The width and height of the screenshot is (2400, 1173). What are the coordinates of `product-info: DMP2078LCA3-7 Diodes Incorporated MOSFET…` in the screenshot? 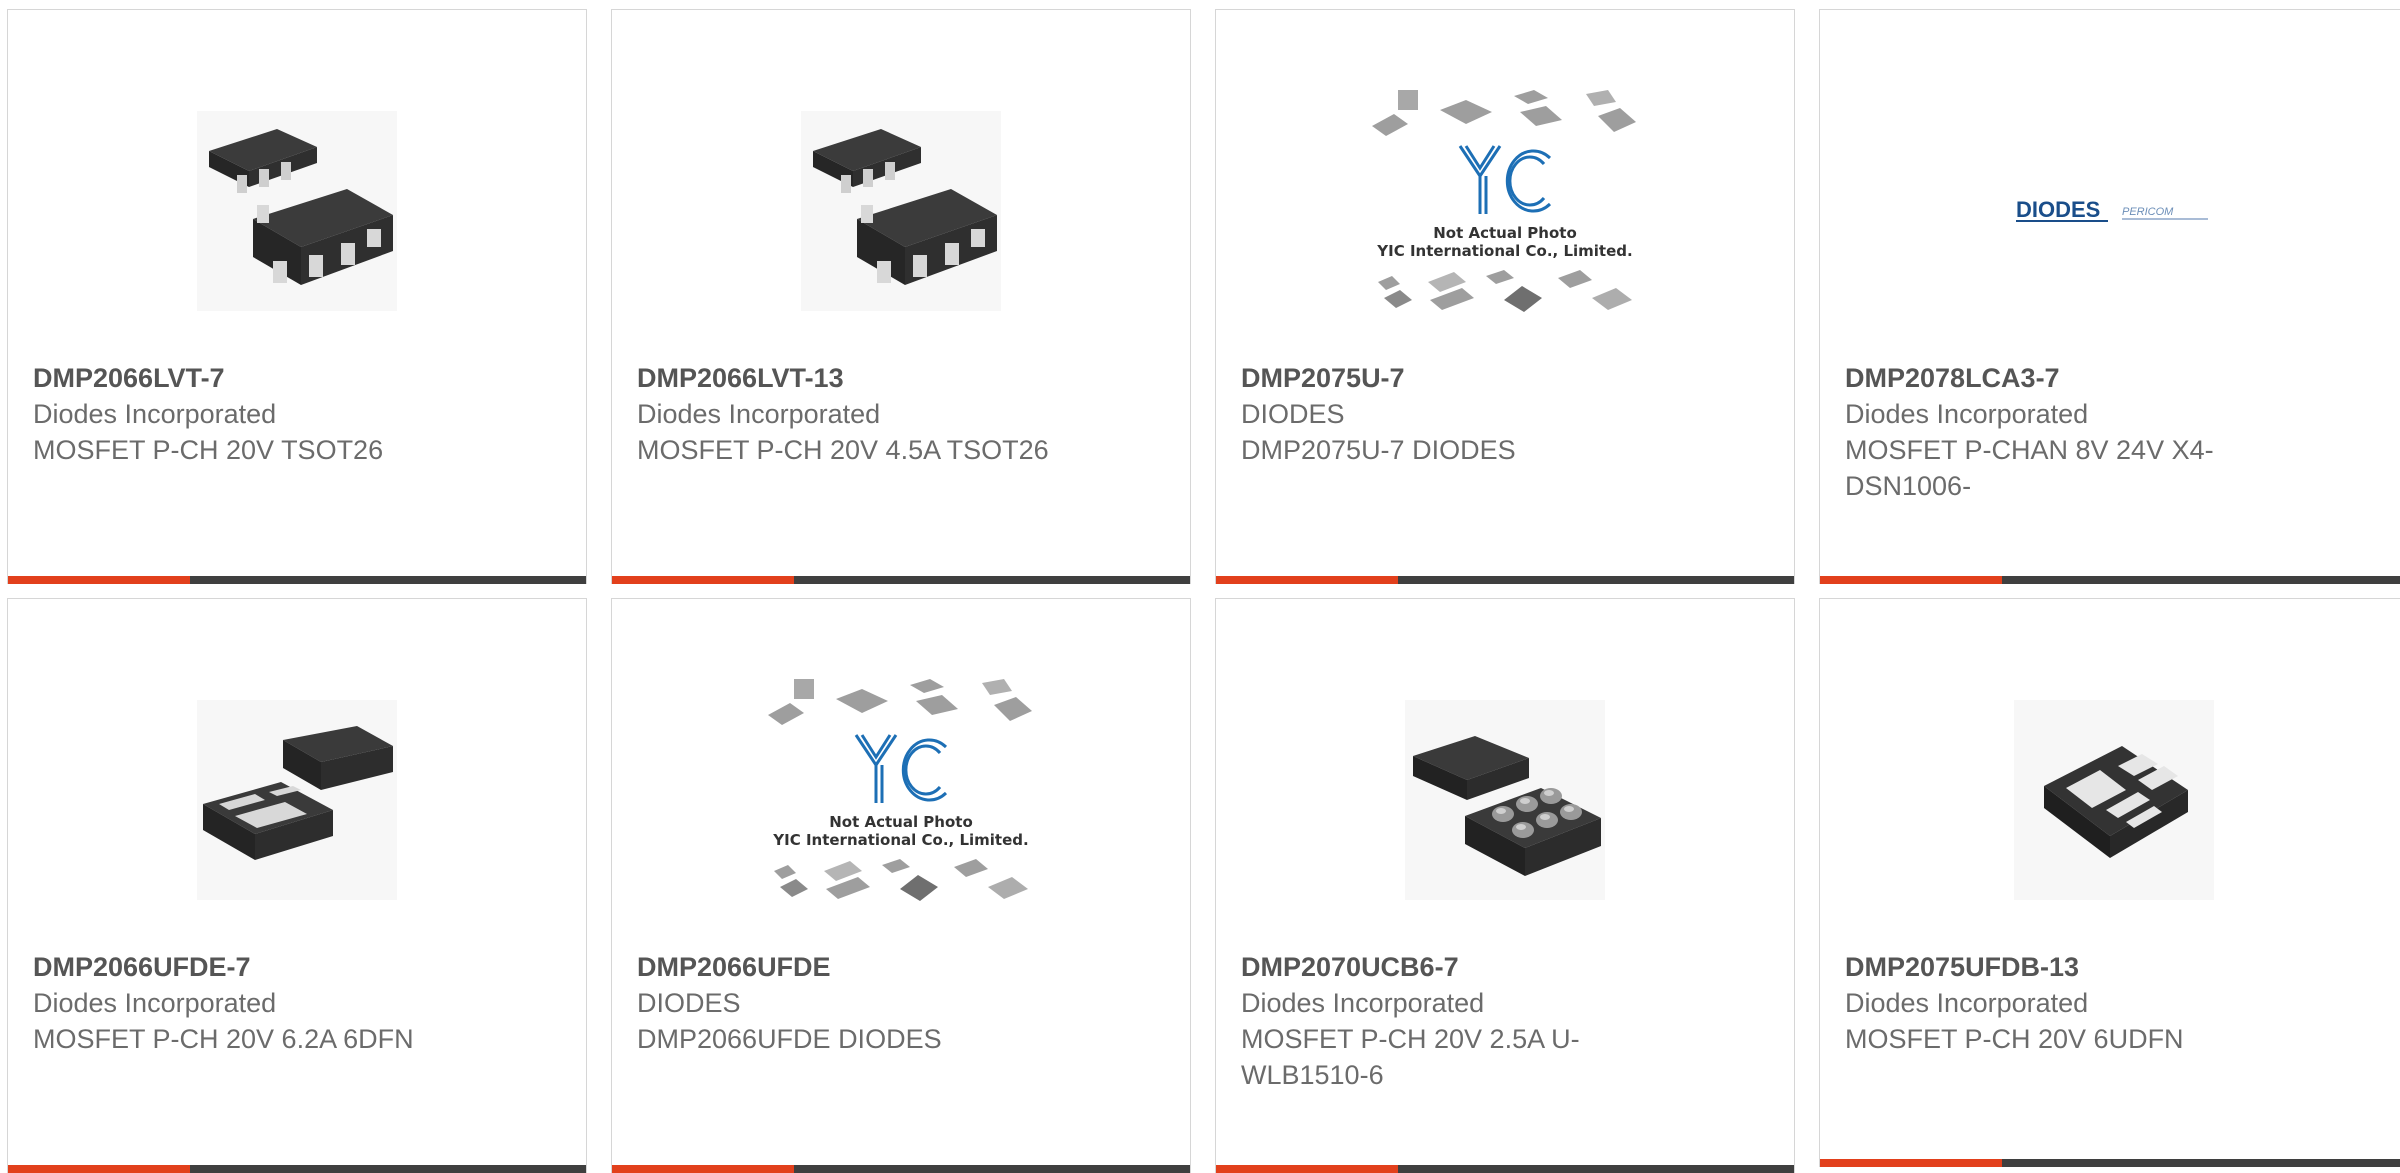 It's located at (2114, 432).